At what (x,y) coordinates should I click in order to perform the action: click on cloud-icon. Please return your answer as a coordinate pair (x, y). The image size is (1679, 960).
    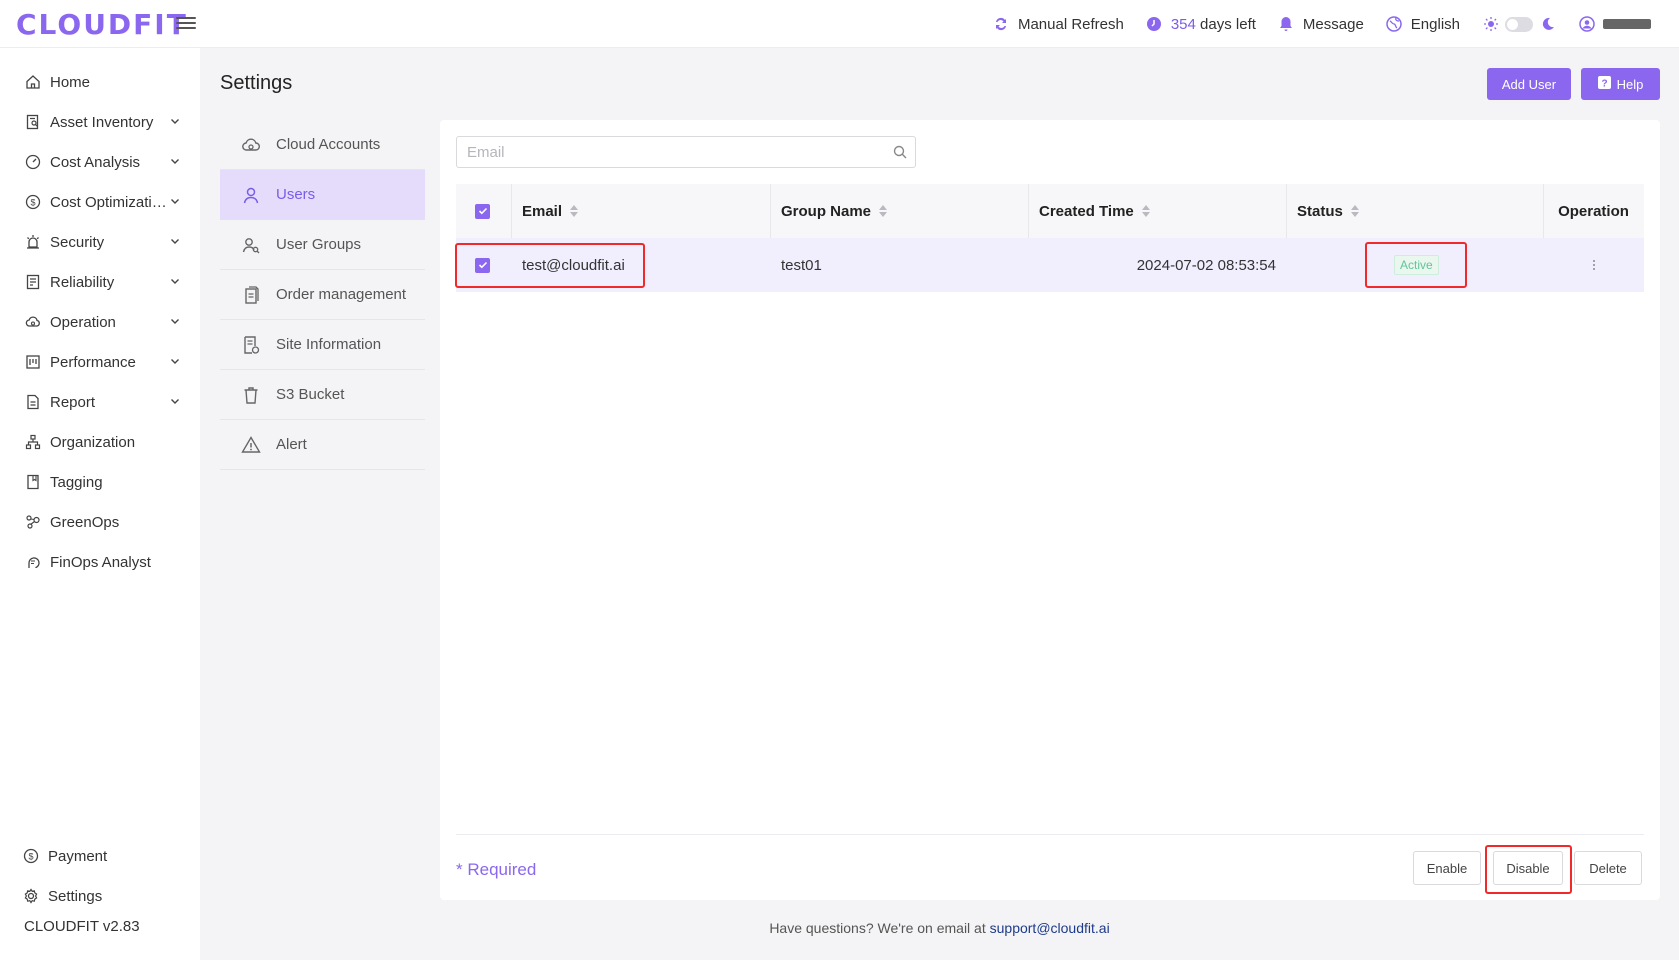
    Looking at the image, I should click on (33, 322).